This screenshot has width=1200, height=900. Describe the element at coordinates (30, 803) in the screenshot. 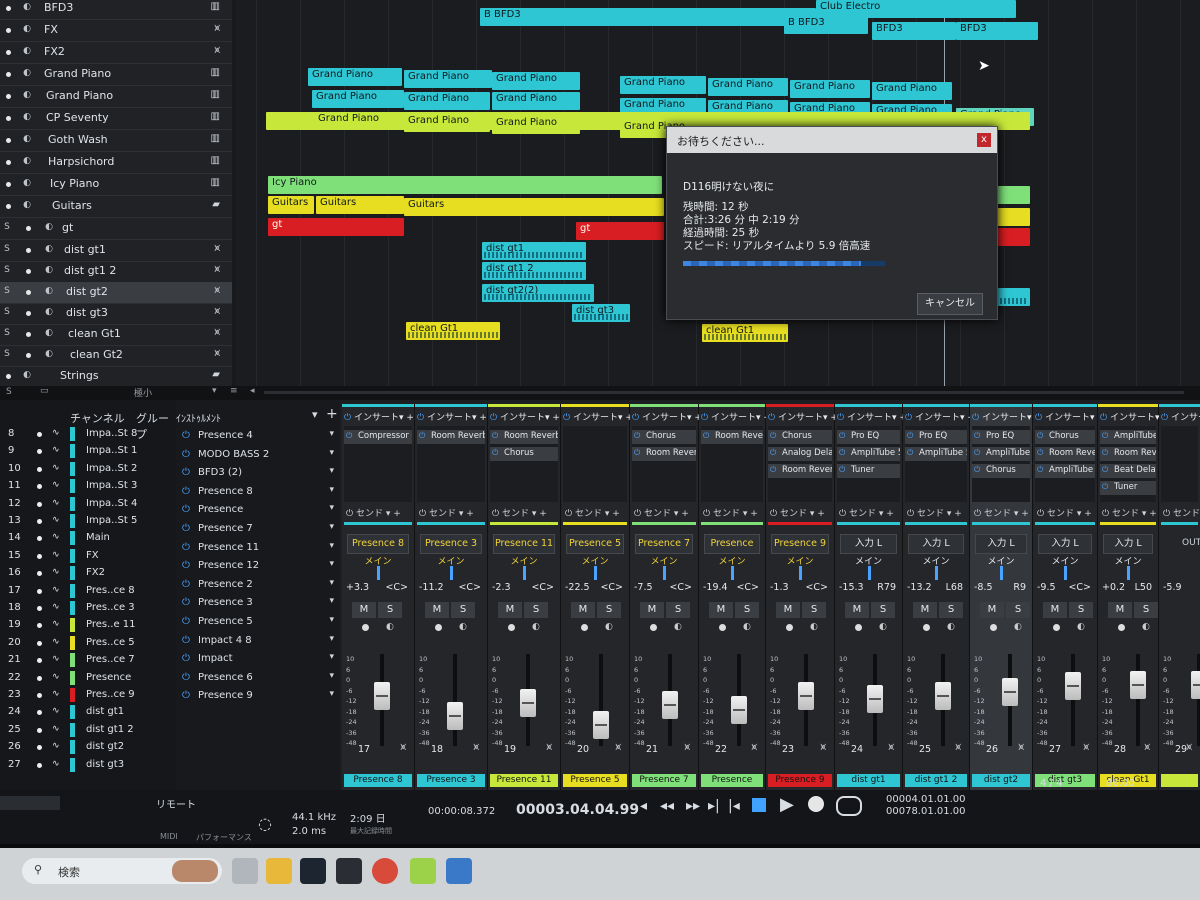

I see `meter-icon` at that location.